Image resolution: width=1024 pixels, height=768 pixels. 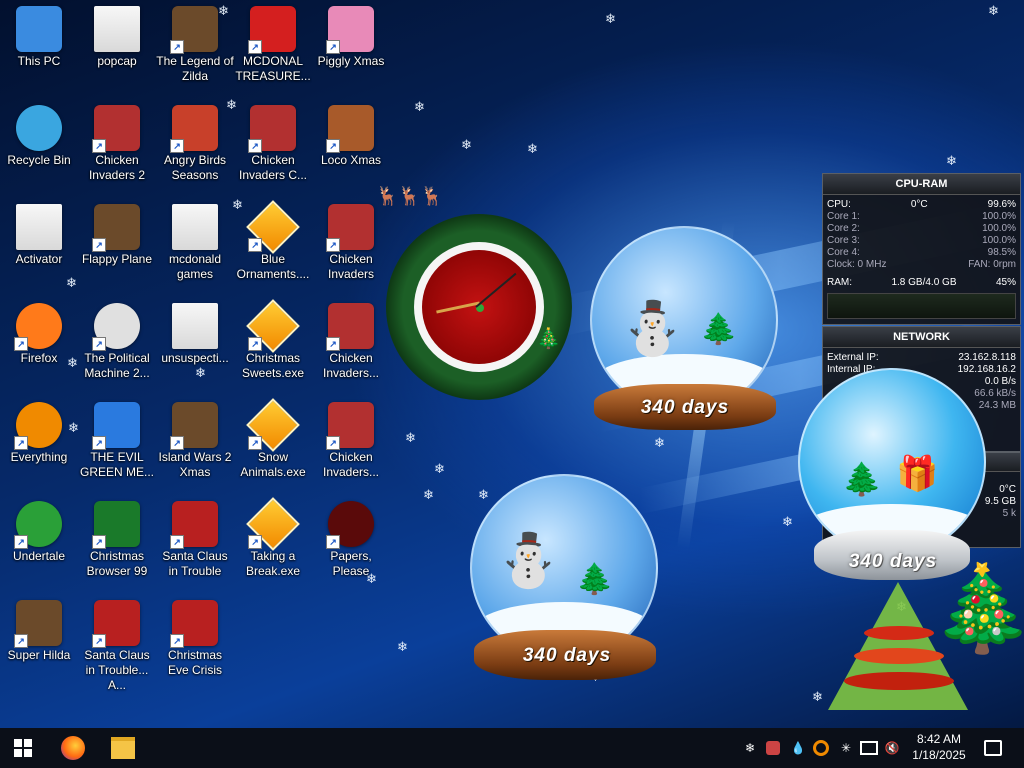 What do you see at coordinates (39, 246) in the screenshot?
I see `desktop-icon: Activator` at bounding box center [39, 246].